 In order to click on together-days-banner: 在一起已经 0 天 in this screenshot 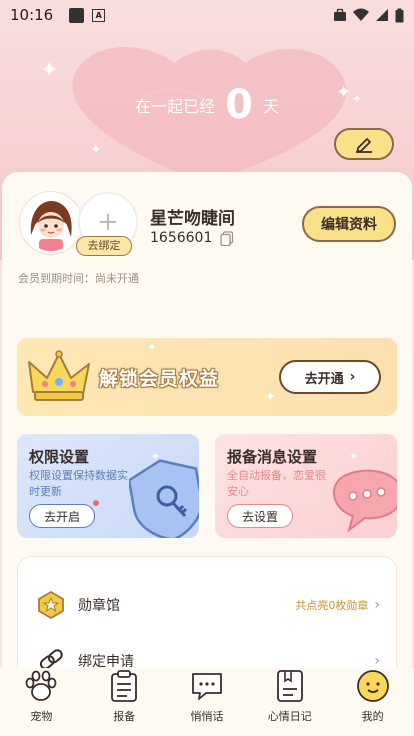, I will do `click(207, 105)`.